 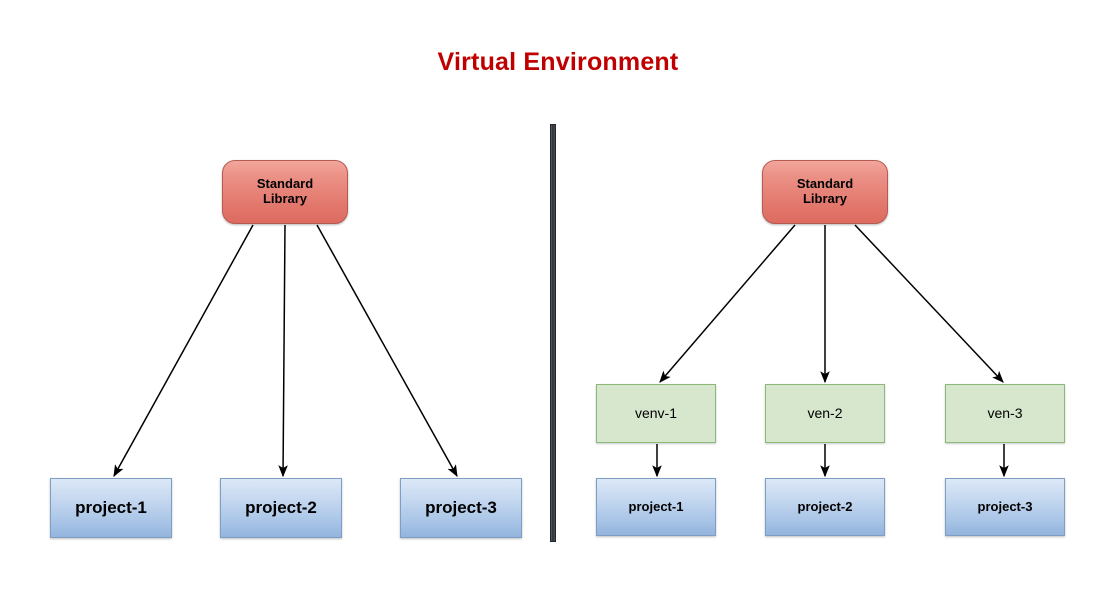 I want to click on right-standard-library-node: Standard Library, so click(x=825, y=192).